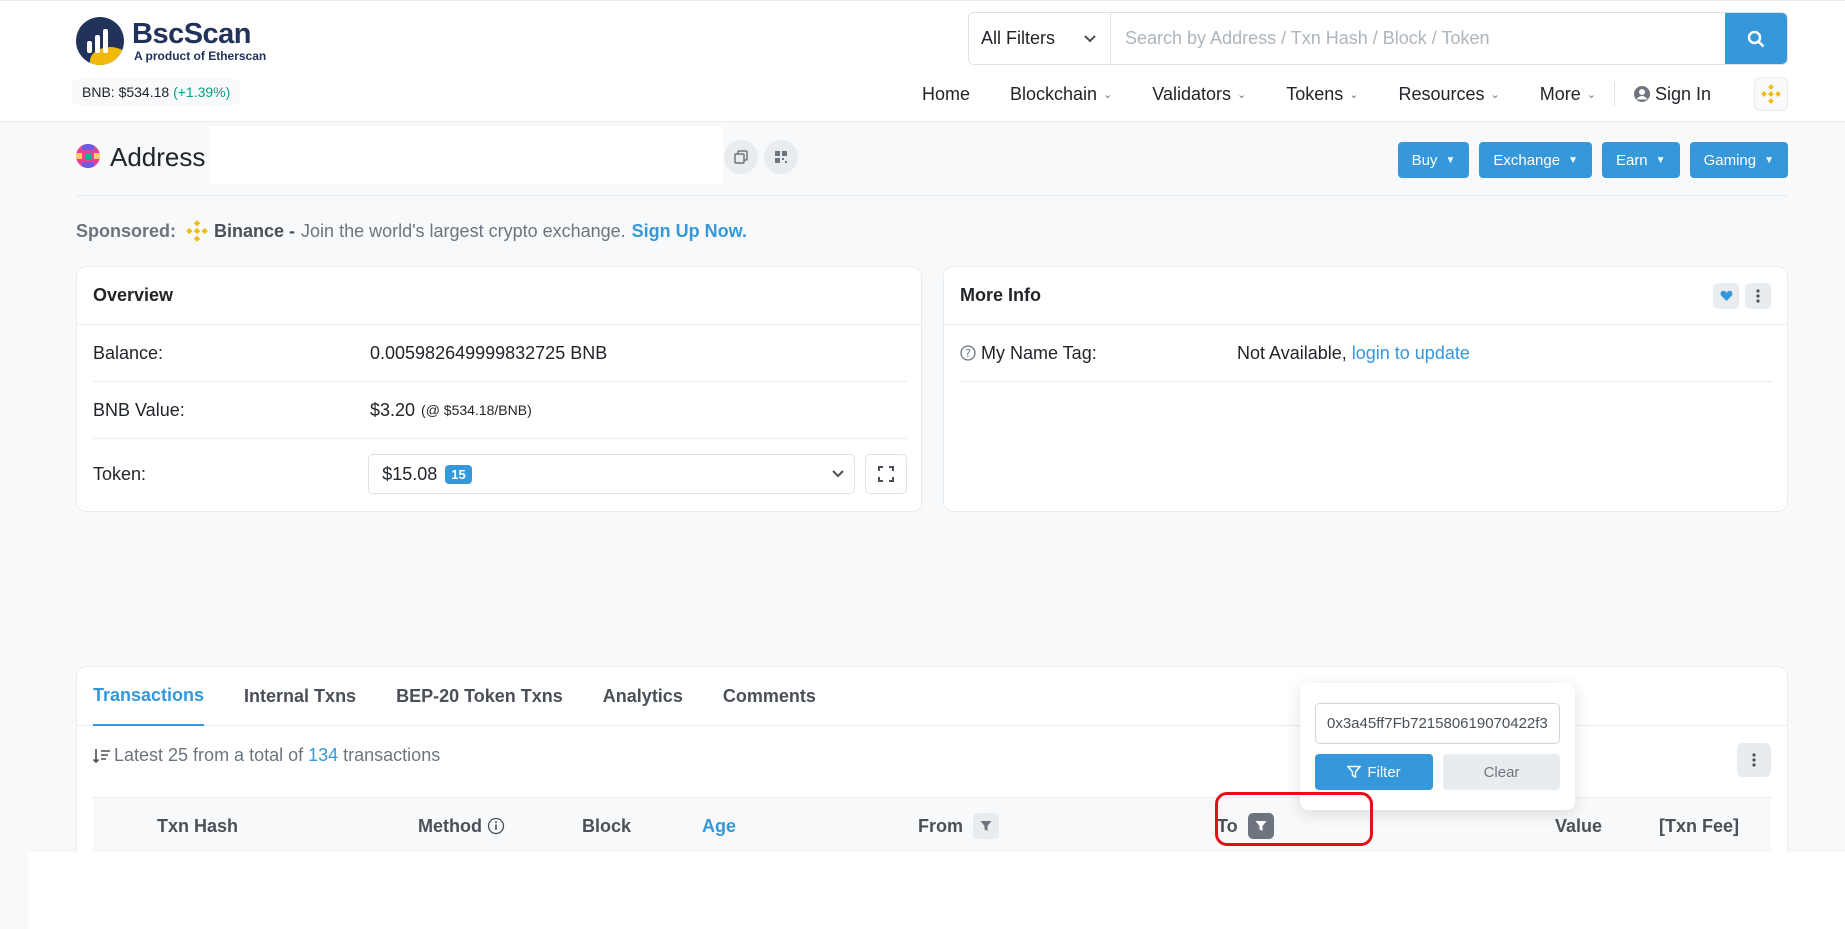  Describe the element at coordinates (940, 825) in the screenshot. I see `col-from-label: From` at that location.